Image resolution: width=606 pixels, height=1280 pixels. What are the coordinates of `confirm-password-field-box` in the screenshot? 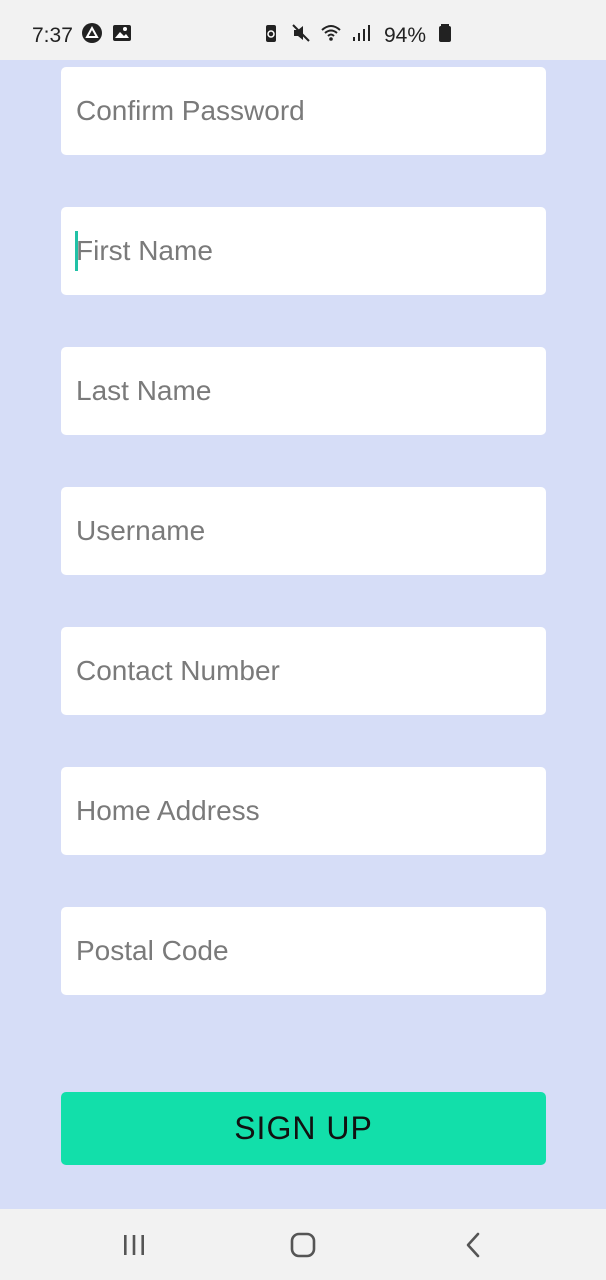 It's located at (303, 111).